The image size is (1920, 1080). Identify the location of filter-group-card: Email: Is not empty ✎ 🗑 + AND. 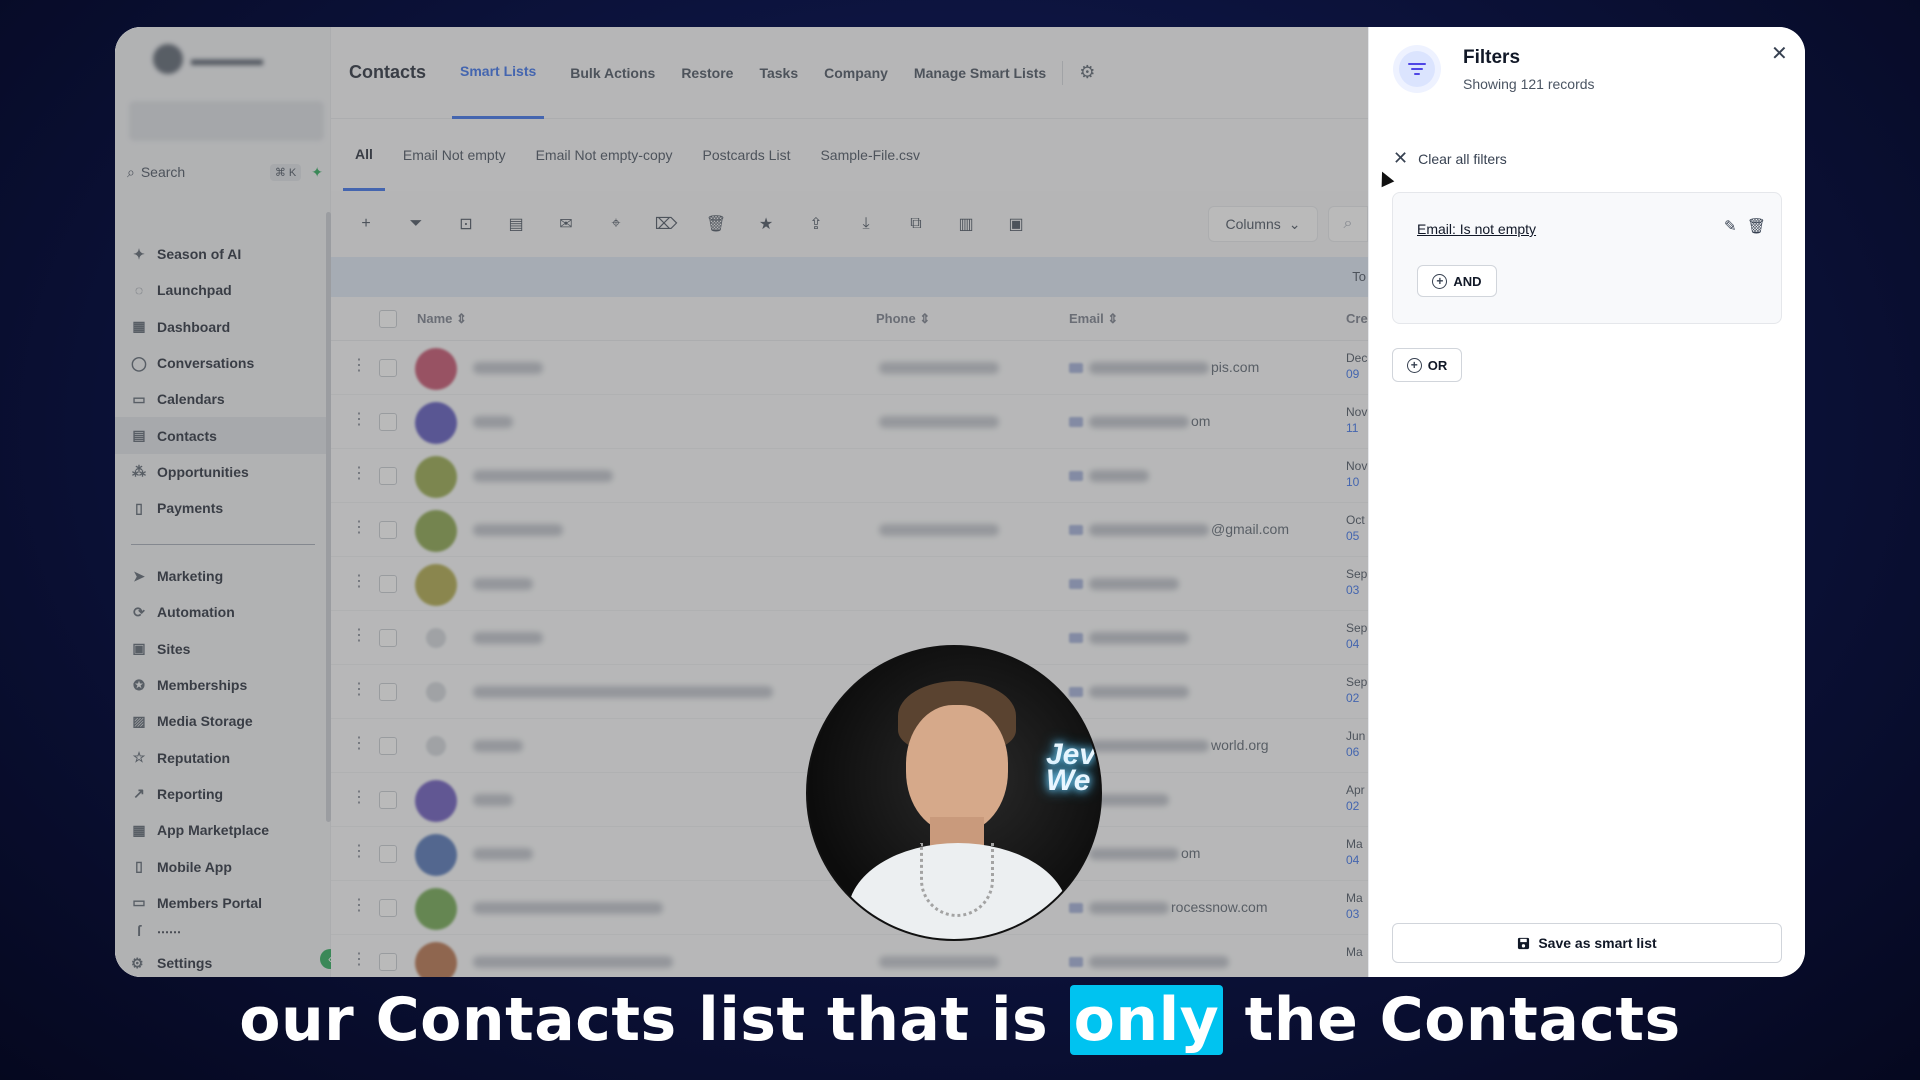
(1587, 258).